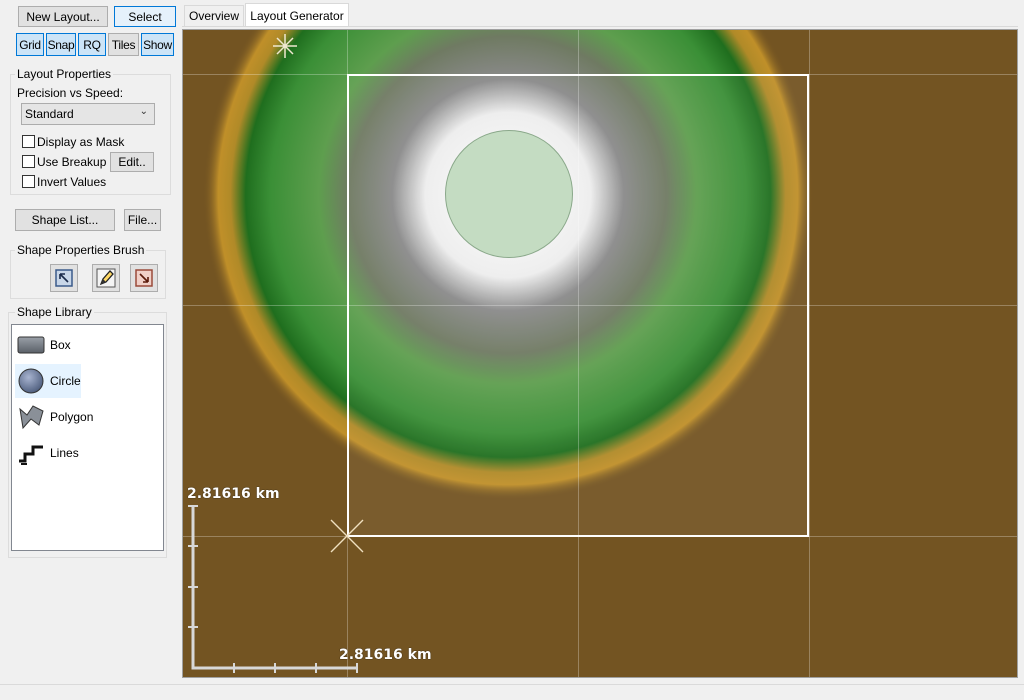 This screenshot has height=700, width=1024. I want to click on library-item-label: Lines, so click(64, 453).